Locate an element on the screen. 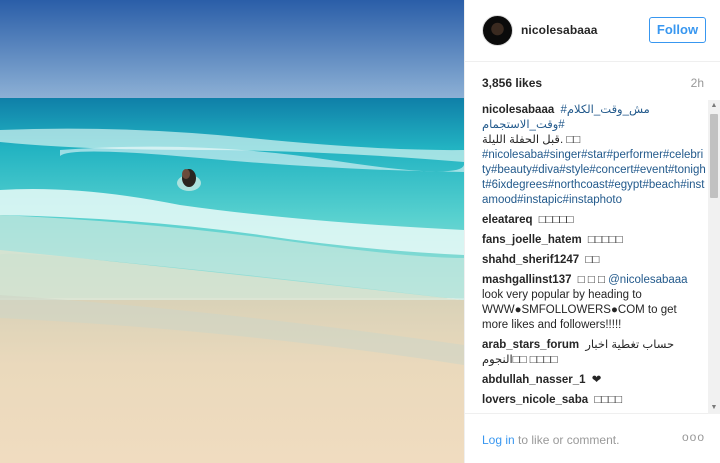 The image size is (720, 463). likes-row: 3,856 likes 2h is located at coordinates (592, 82).